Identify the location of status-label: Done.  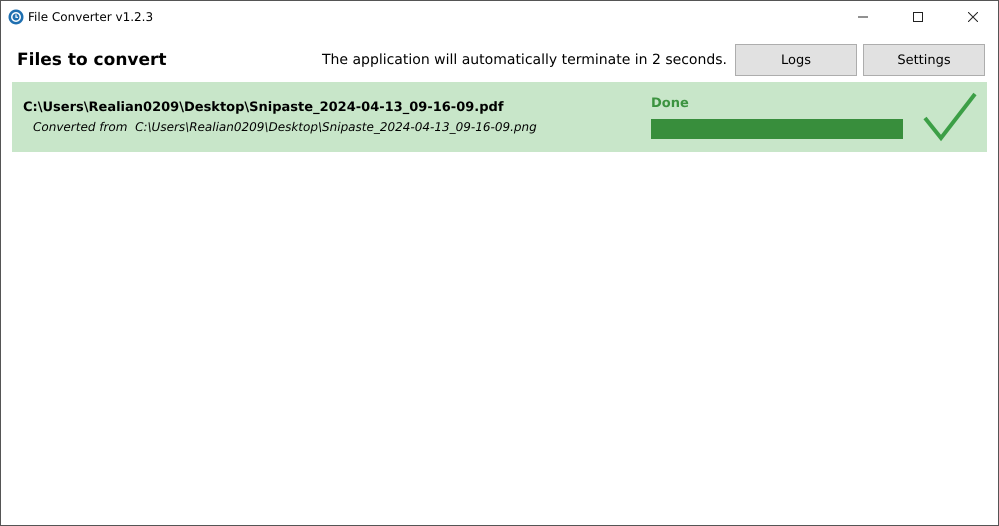
(670, 103).